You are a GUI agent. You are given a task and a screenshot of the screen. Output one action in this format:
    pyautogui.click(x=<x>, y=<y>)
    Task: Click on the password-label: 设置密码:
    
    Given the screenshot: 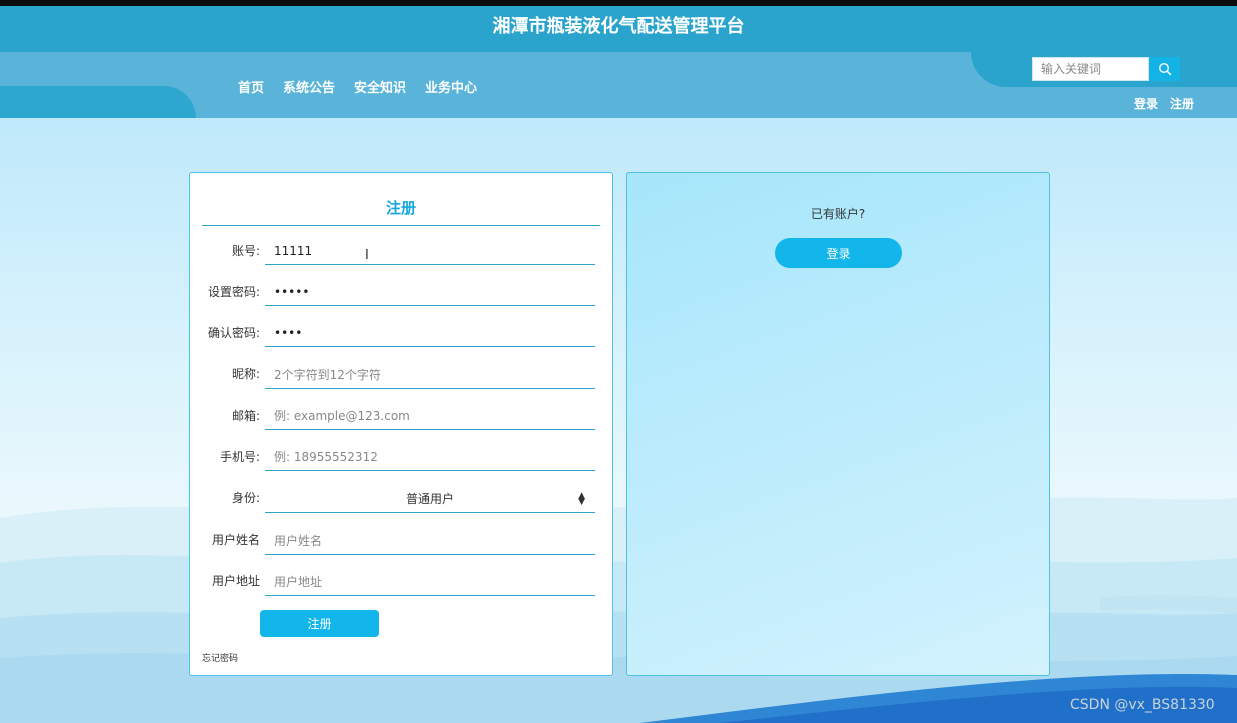 What is the action you would take?
    pyautogui.click(x=233, y=292)
    